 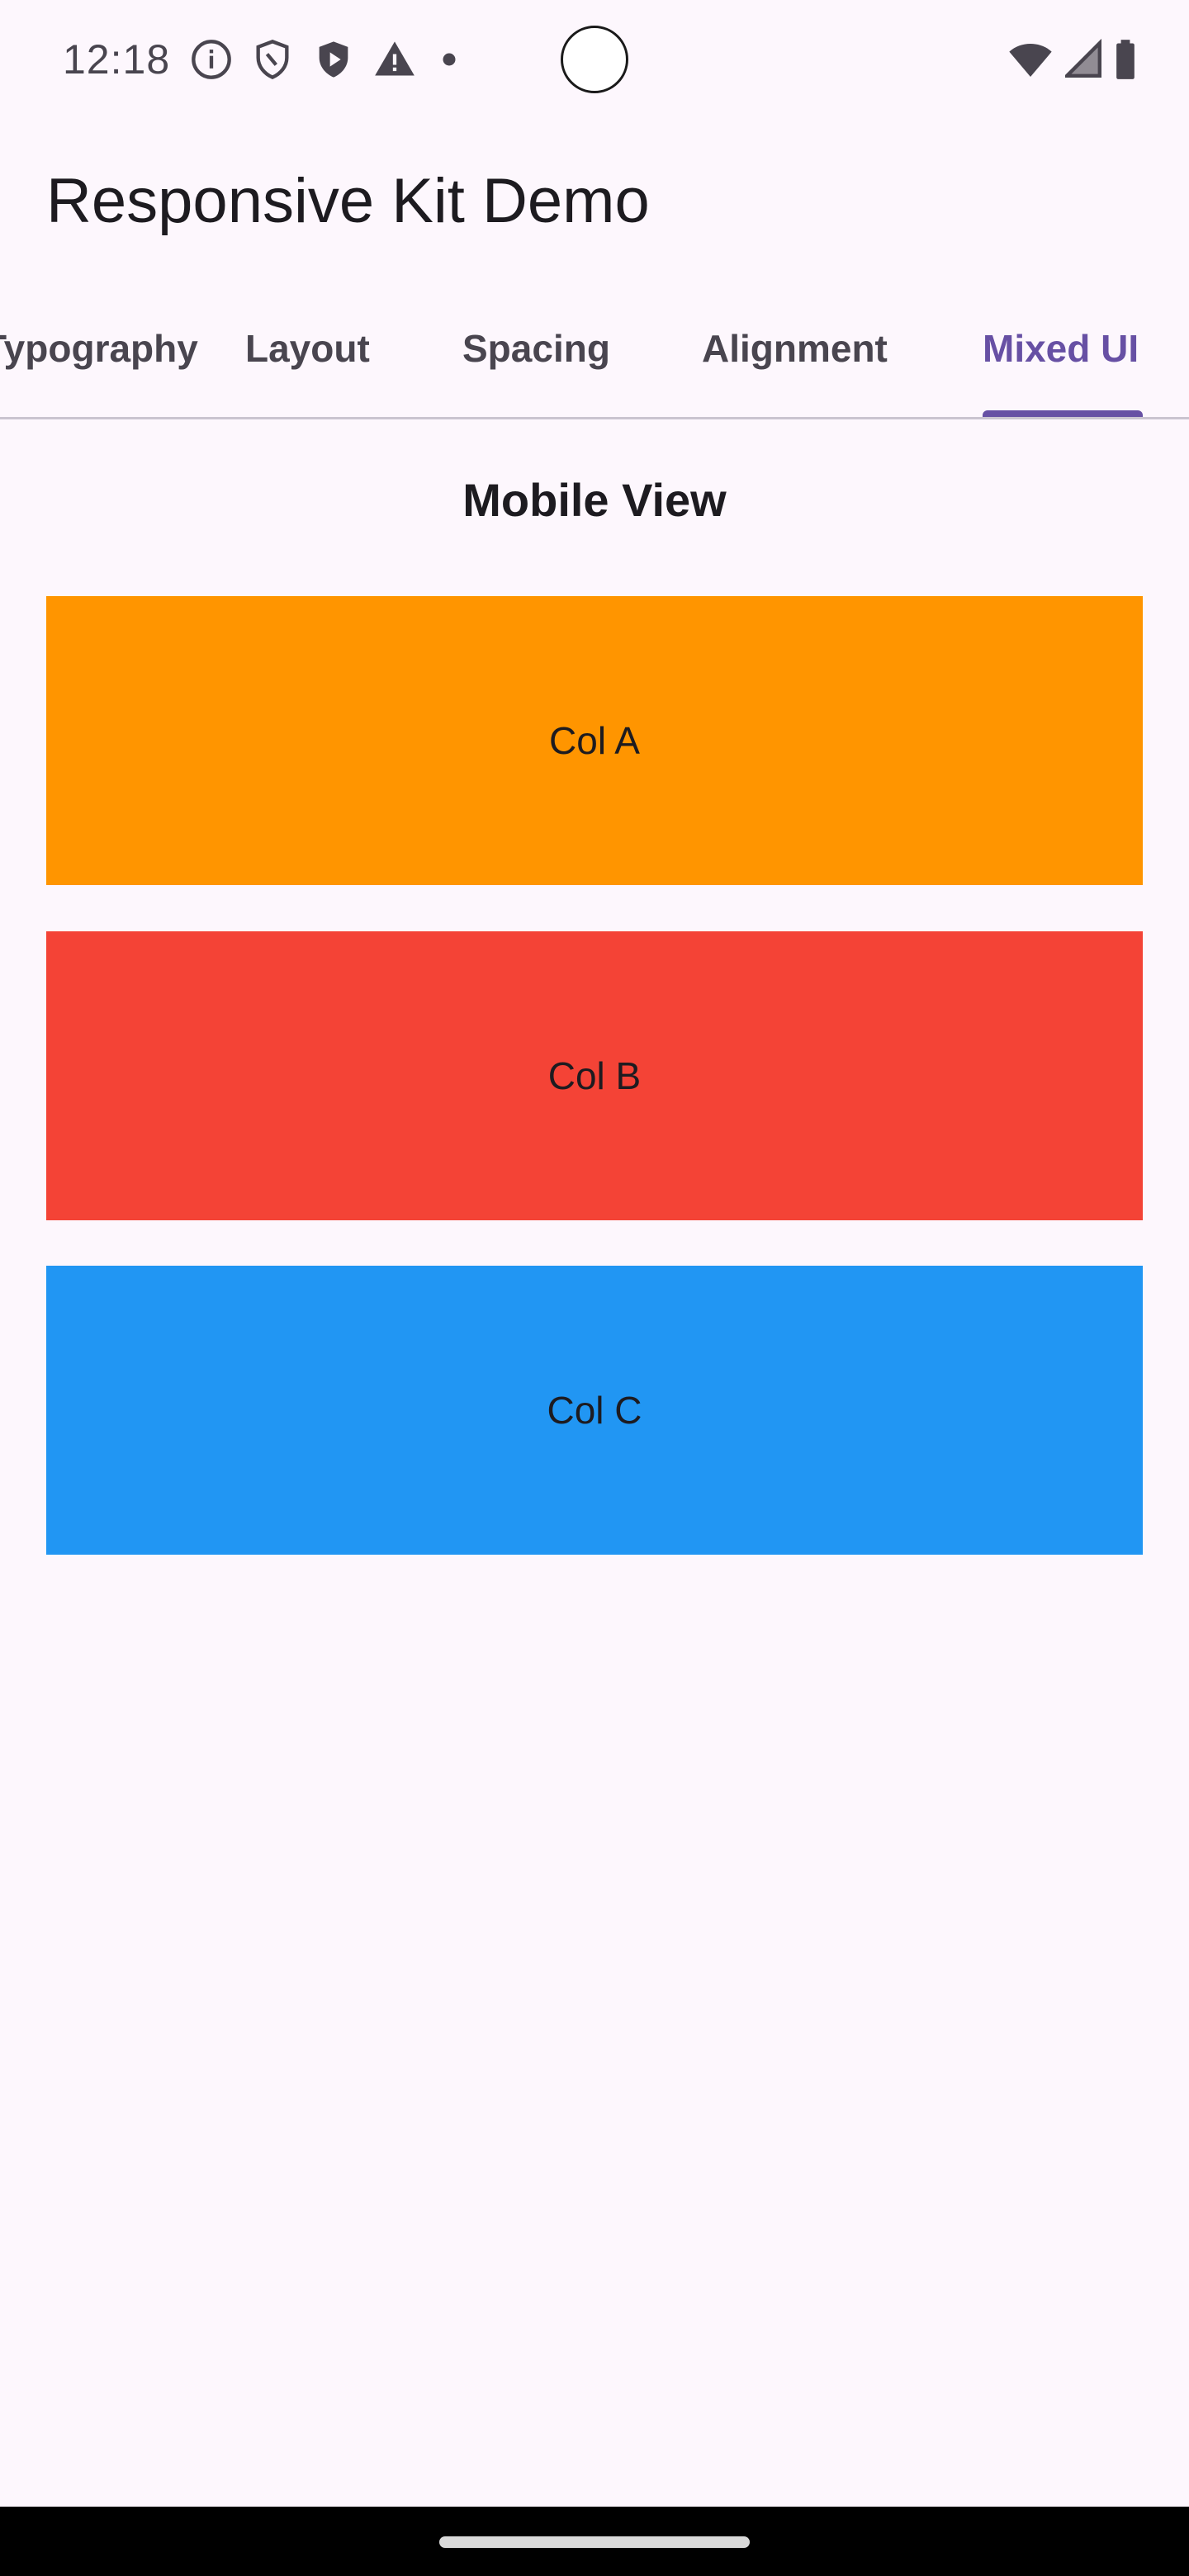 I want to click on col-a-box: Col A, so click(x=594, y=740).